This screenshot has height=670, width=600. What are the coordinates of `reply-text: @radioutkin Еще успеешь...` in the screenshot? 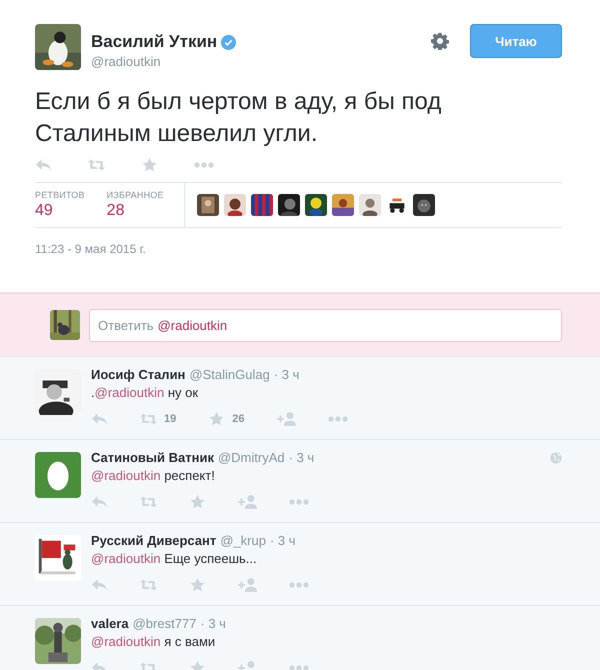 It's located at (174, 558).